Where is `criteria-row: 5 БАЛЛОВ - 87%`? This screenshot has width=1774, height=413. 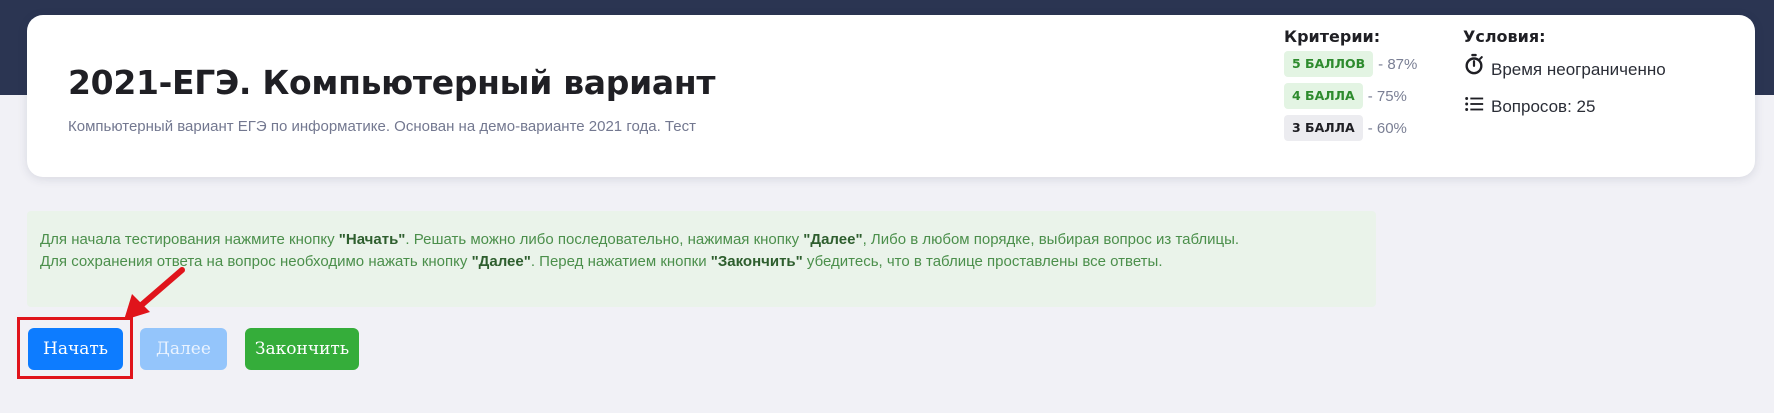
criteria-row: 5 БАЛЛОВ - 87% is located at coordinates (1350, 64).